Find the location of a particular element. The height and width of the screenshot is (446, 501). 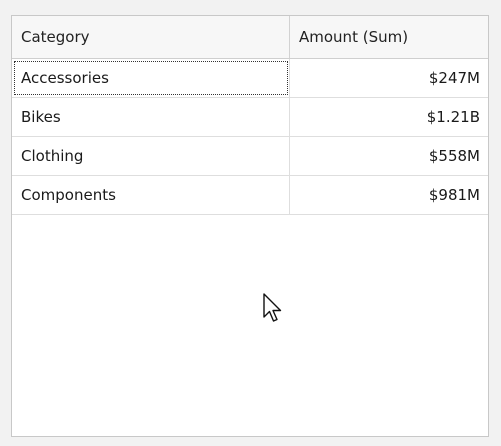

column-header-amount: Amount (Sum) is located at coordinates (389, 37).